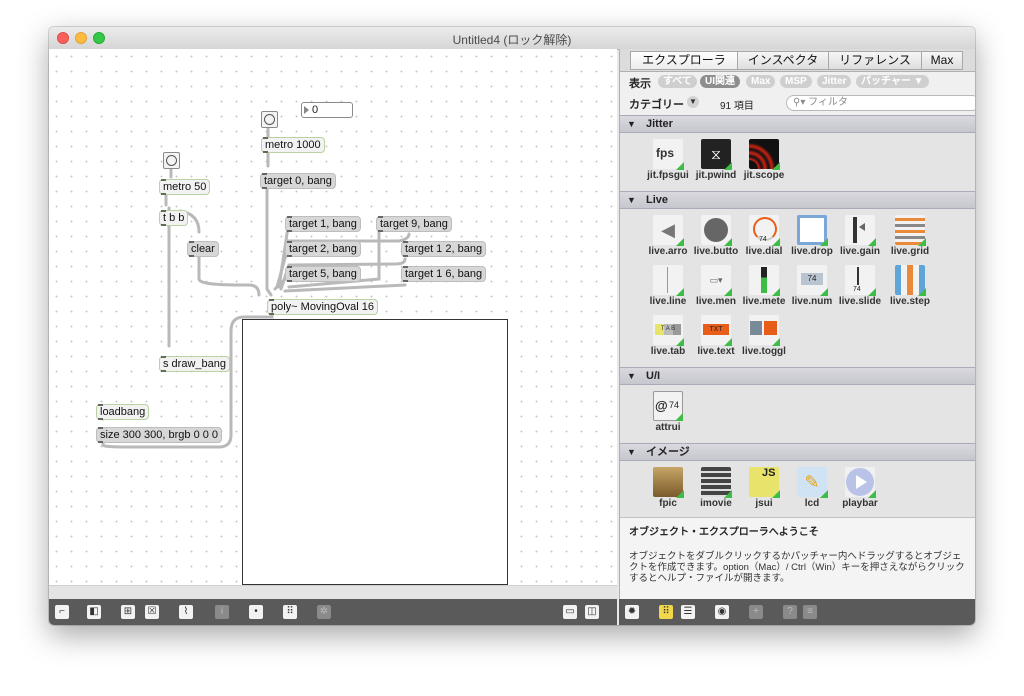 The width and height of the screenshot is (1024, 696). Describe the element at coordinates (764, 336) in the screenshot. I see `list-item: live.toggl` at that location.